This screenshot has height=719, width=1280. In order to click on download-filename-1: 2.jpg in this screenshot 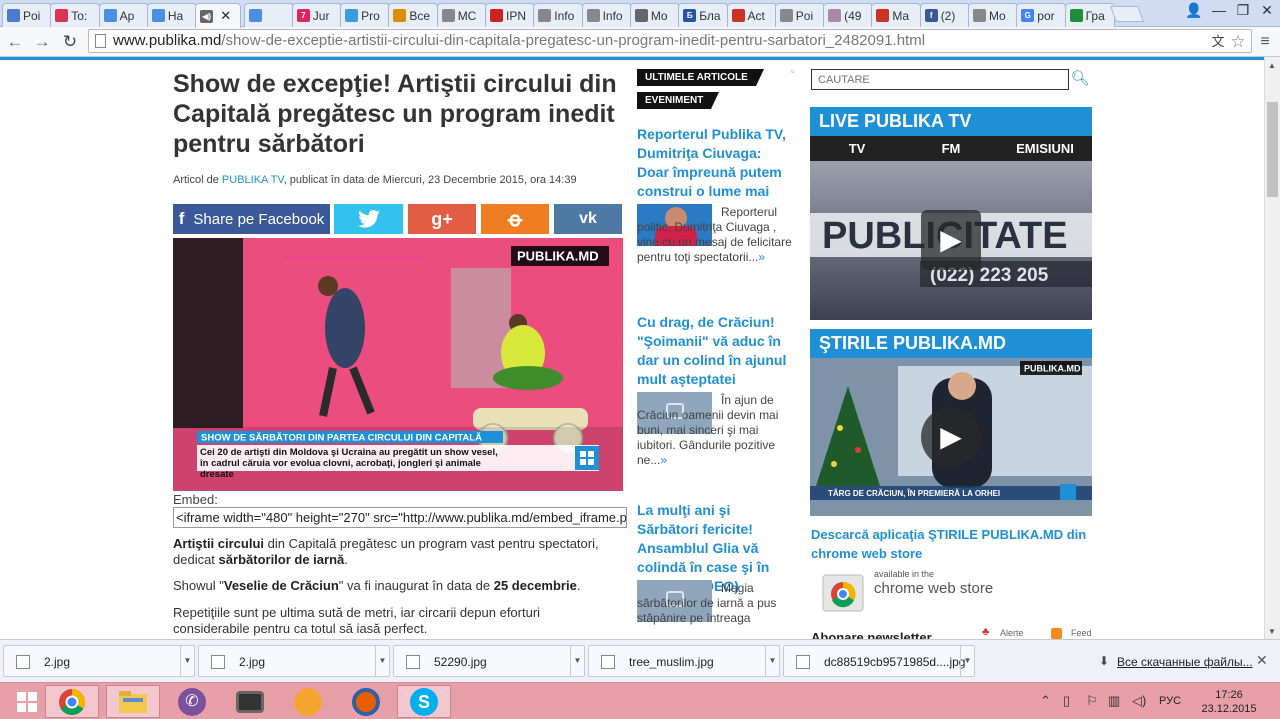, I will do `click(57, 662)`.